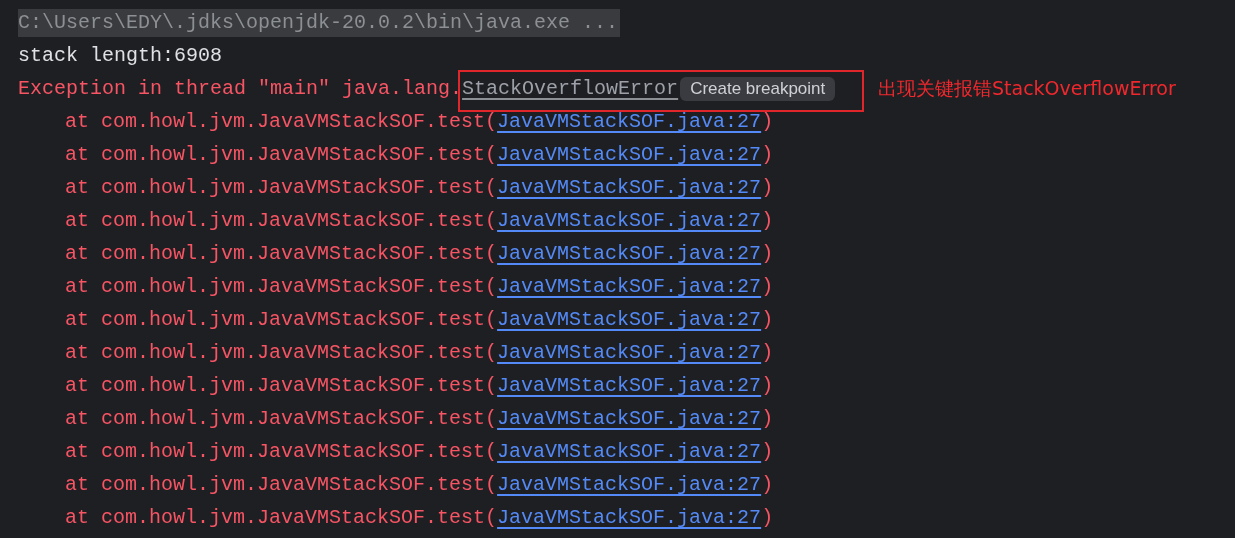 The image size is (1235, 538). Describe the element at coordinates (120, 56) in the screenshot. I see `output-text: stack length:6908` at that location.